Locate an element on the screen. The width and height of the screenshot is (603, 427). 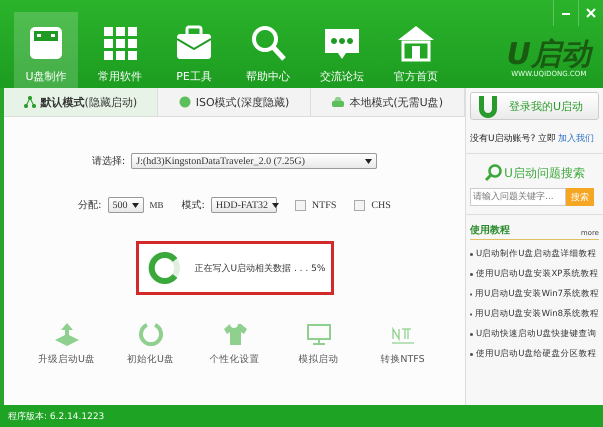
share-nodes-icon is located at coordinates (30, 102).